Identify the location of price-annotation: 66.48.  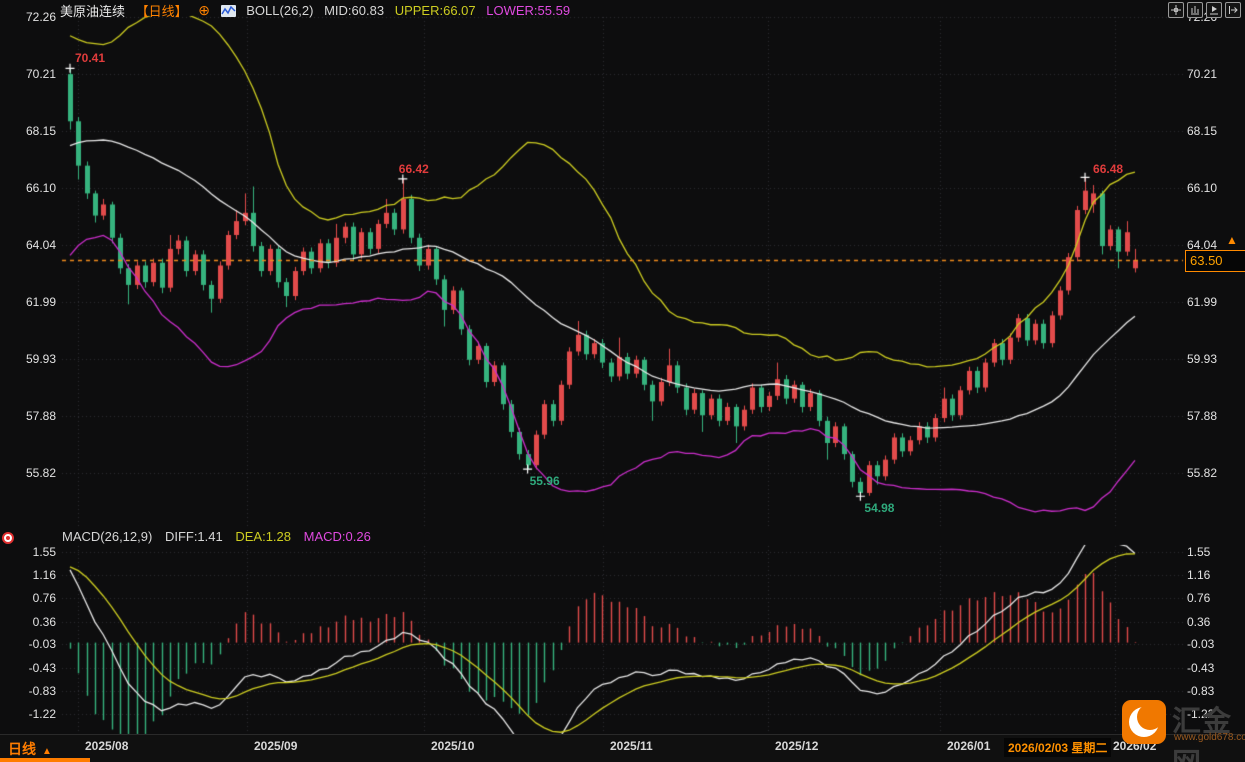
(1108, 169).